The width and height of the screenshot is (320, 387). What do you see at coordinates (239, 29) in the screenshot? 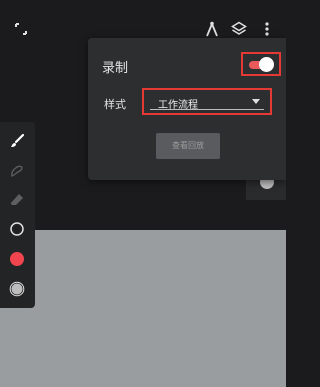
I see `layers-icon` at bounding box center [239, 29].